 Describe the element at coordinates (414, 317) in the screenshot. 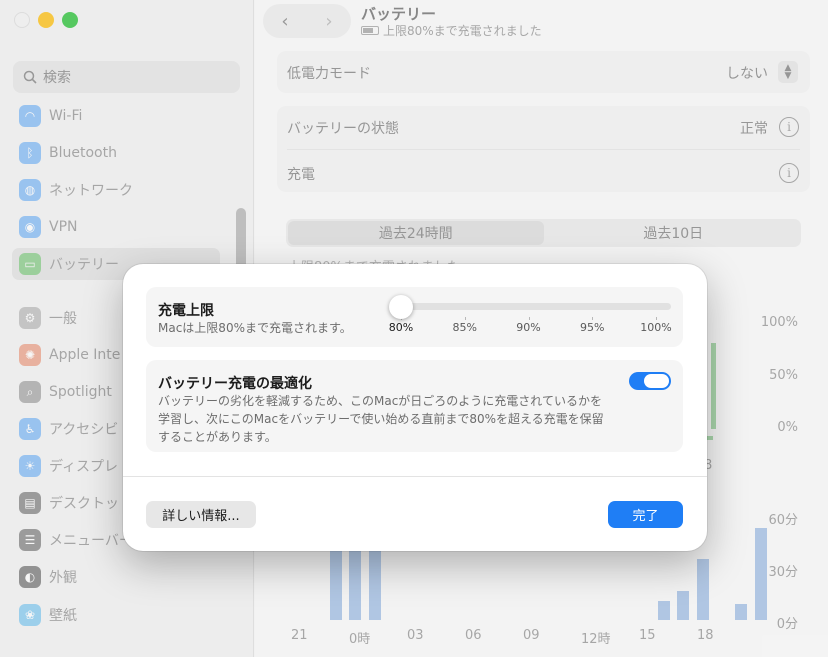

I see `charge-limit-card: 充電上限 Macは上限80%まで充電されます。 80% 85% 90% 95% 100%` at that location.